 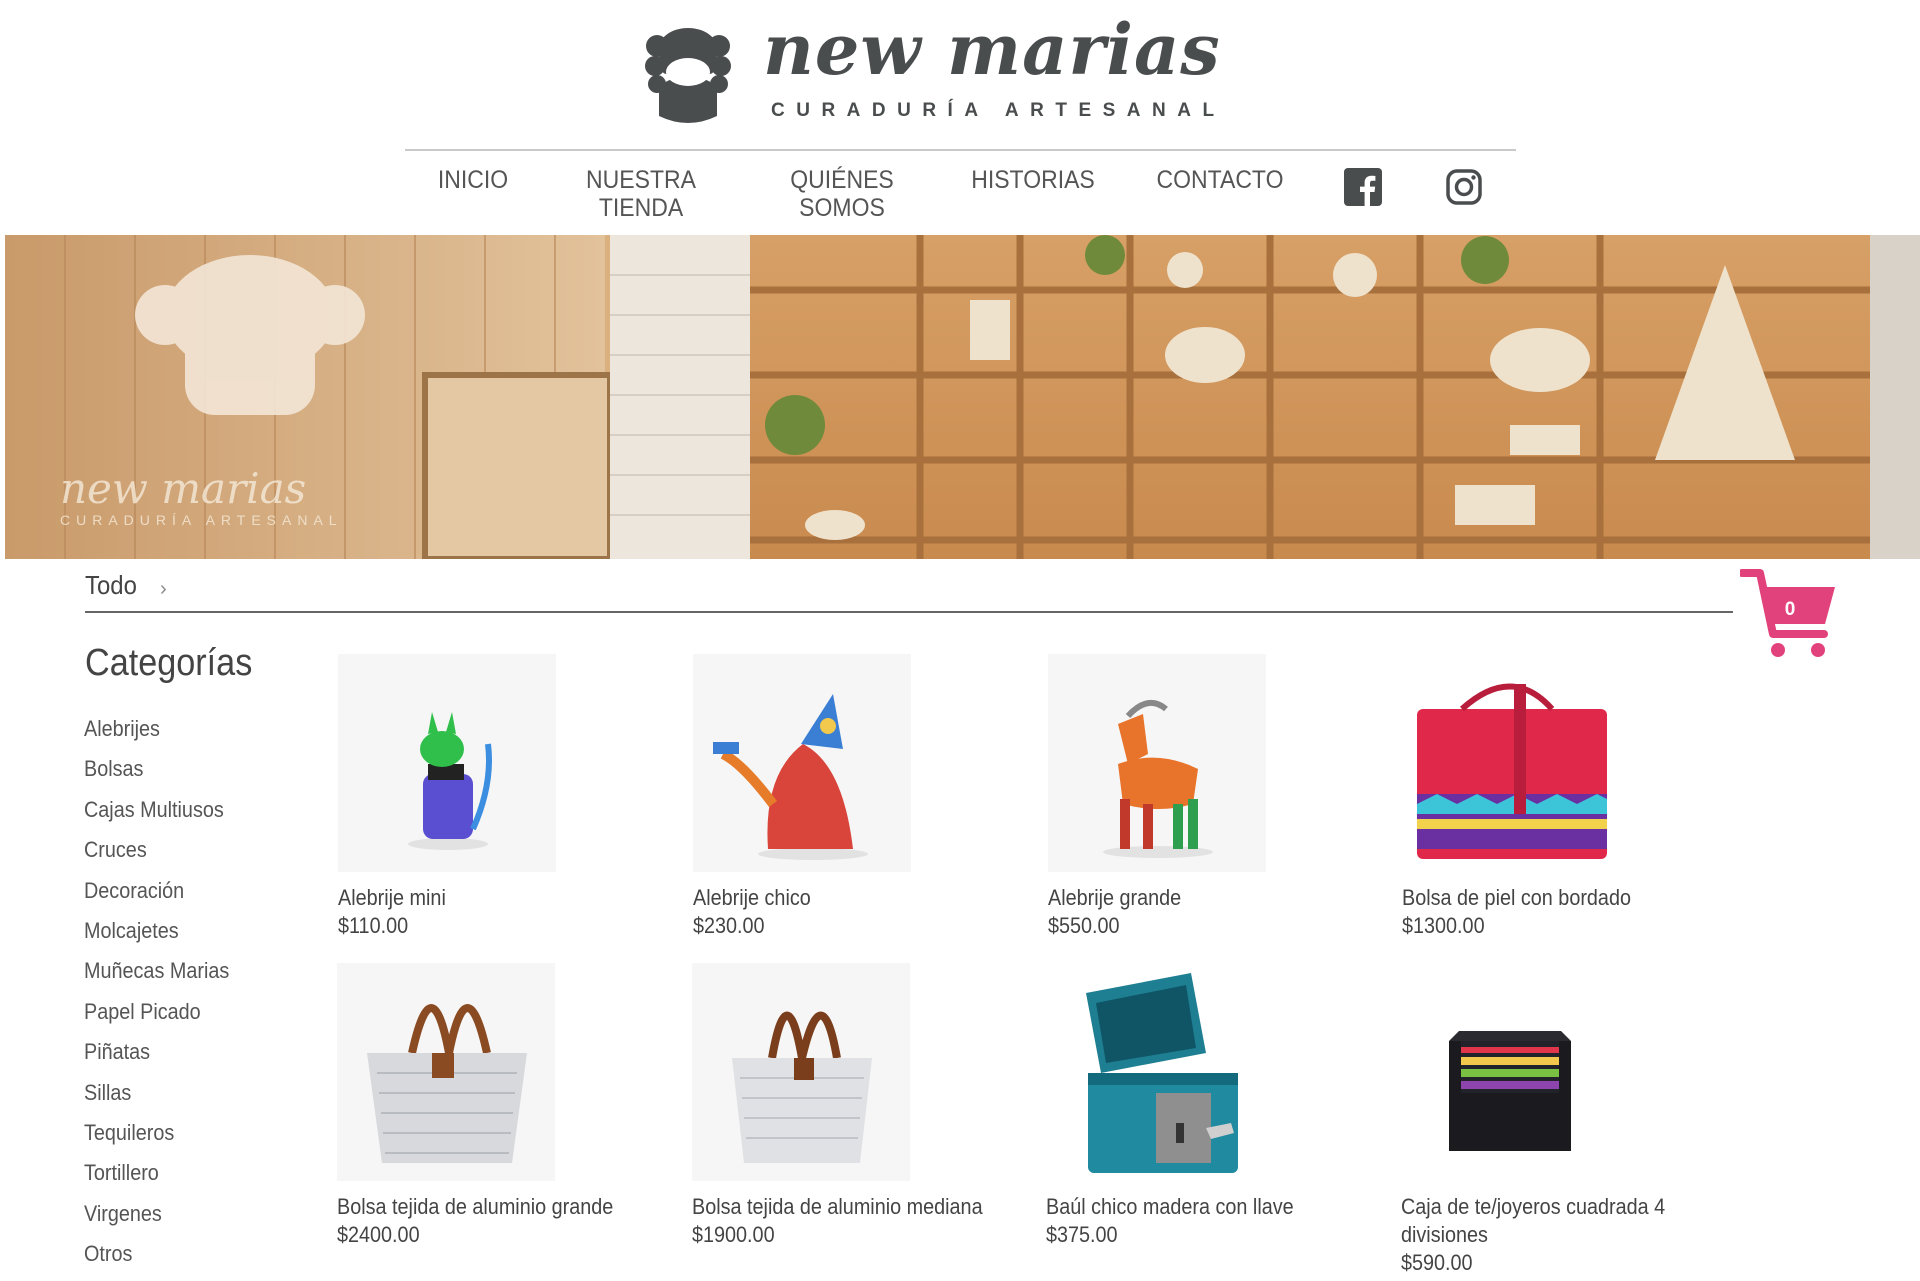 I want to click on category-link: Virgenes, so click(x=156, y=1221).